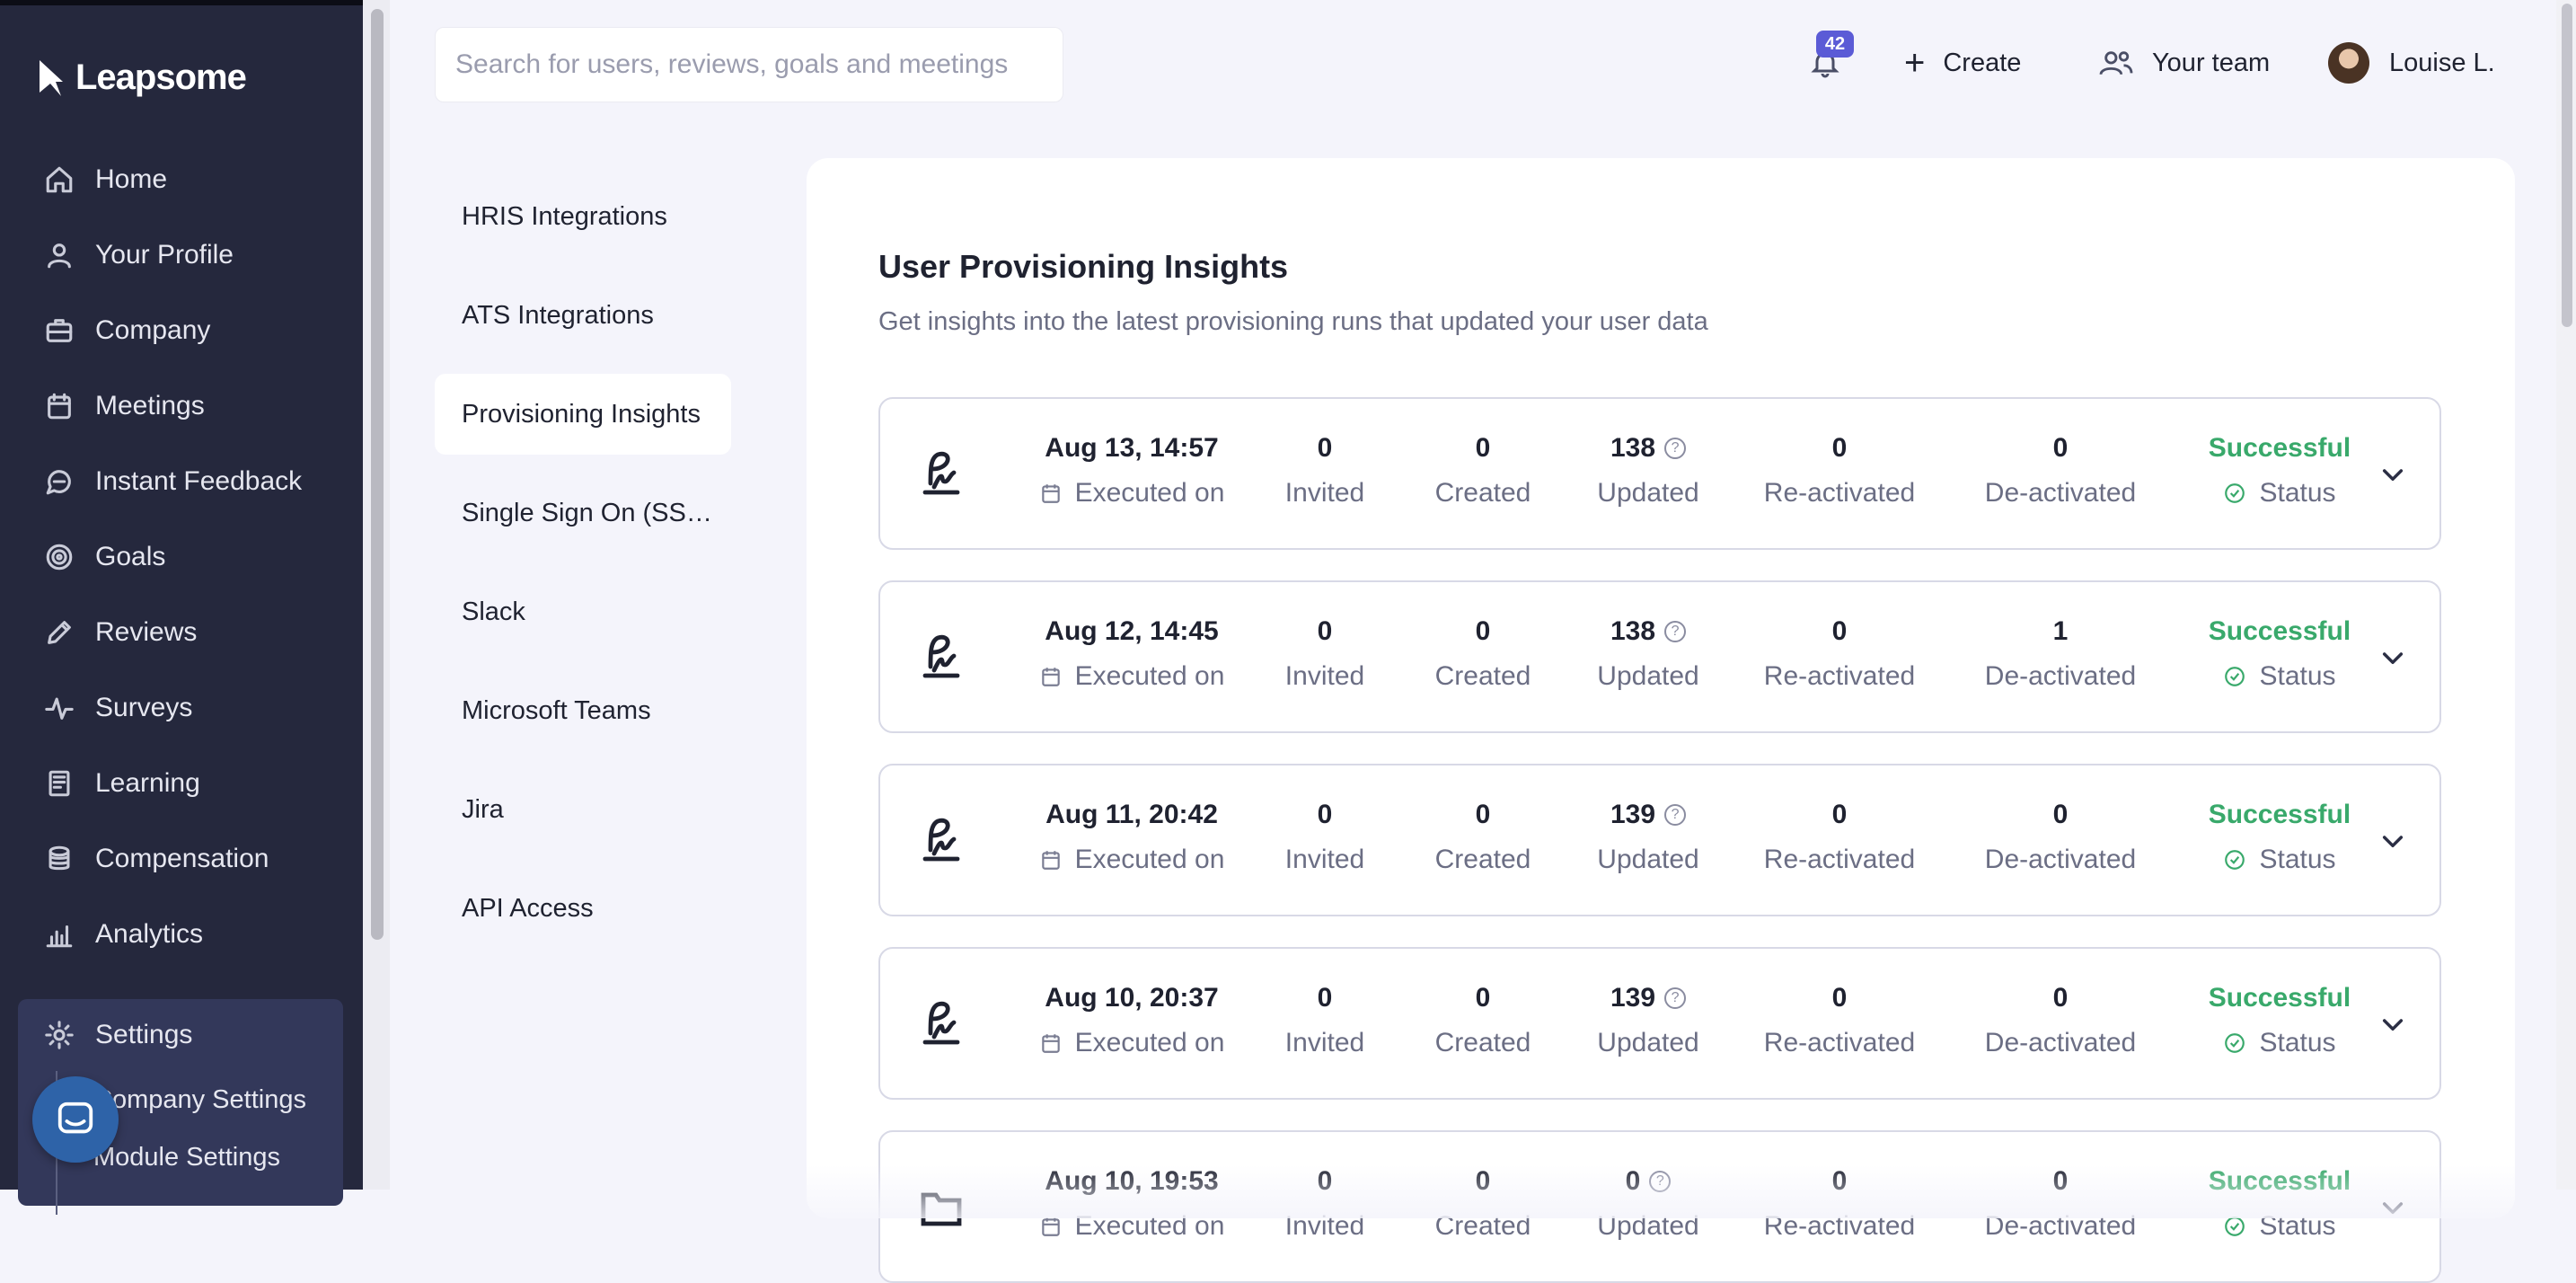 This screenshot has height=1283, width=2576. What do you see at coordinates (181, 406) in the screenshot?
I see `sidebar-item-meetings: Meetings` at bounding box center [181, 406].